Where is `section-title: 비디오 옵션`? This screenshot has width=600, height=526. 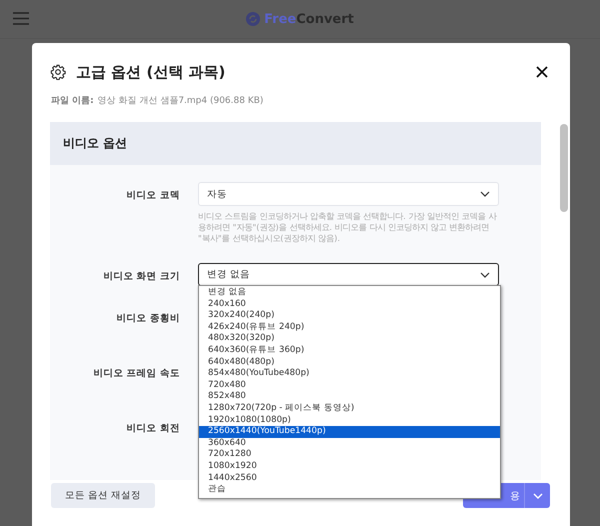 section-title: 비디오 옵션 is located at coordinates (95, 143).